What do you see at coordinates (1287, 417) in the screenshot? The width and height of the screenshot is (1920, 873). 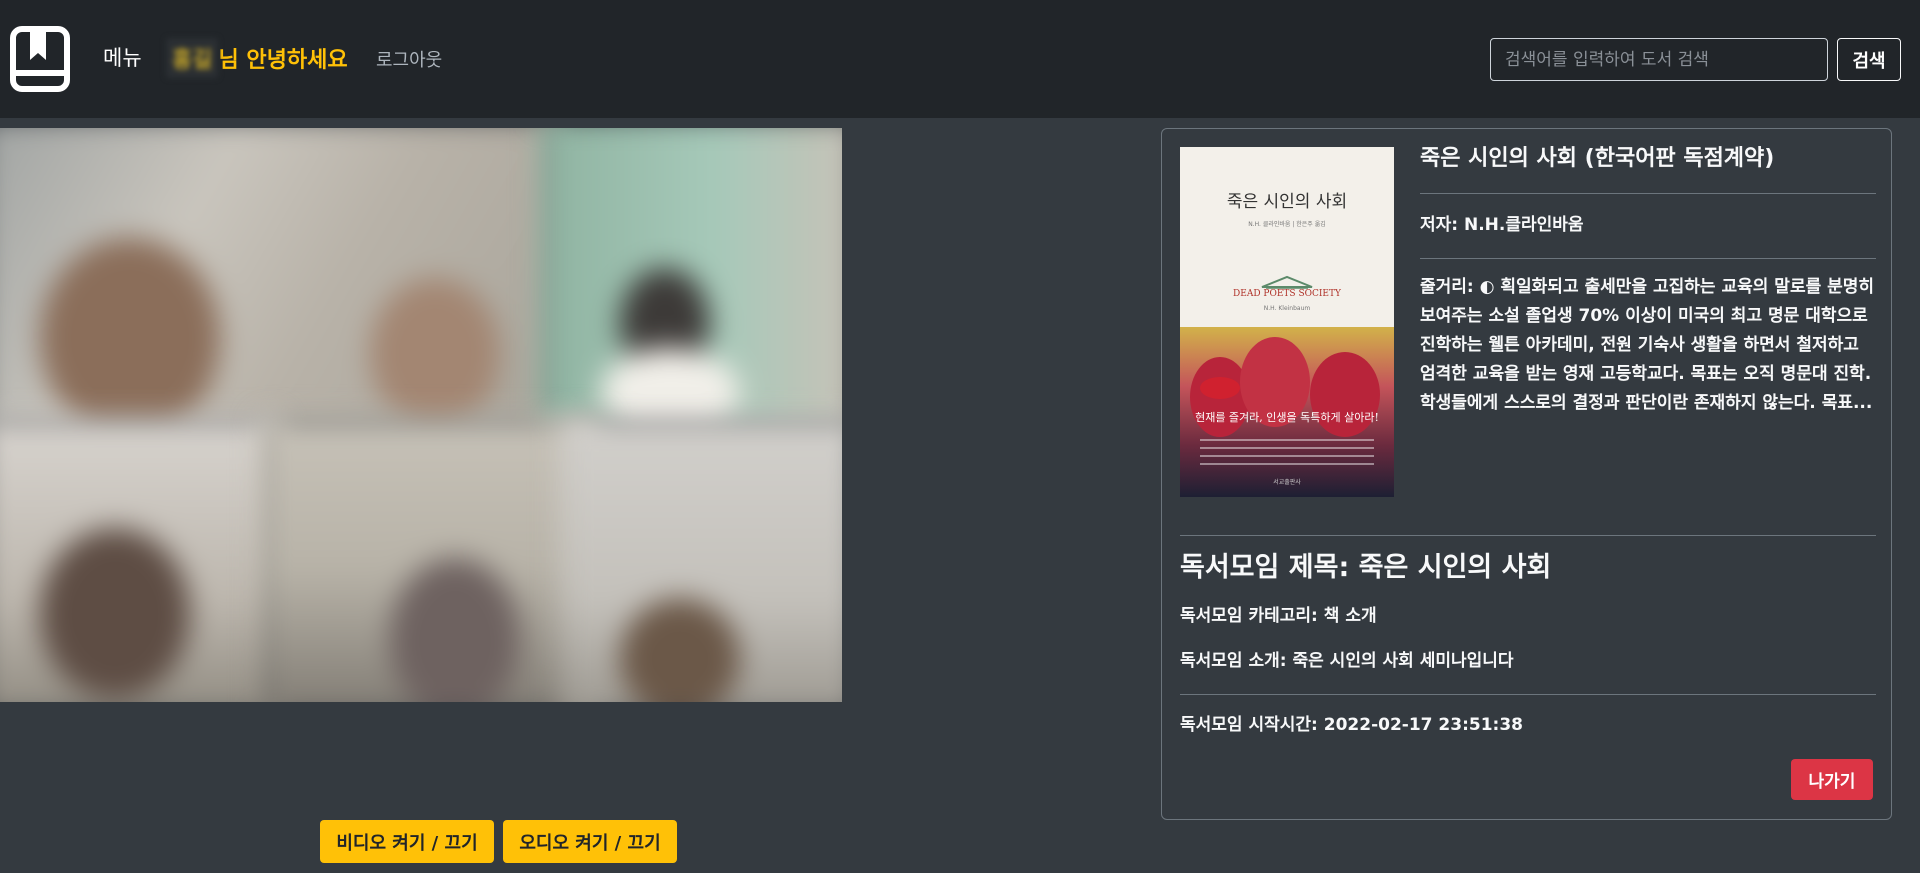 I see `cover-slogan: 현재를 즐겨라, 인생을 독특하게 살아라!` at bounding box center [1287, 417].